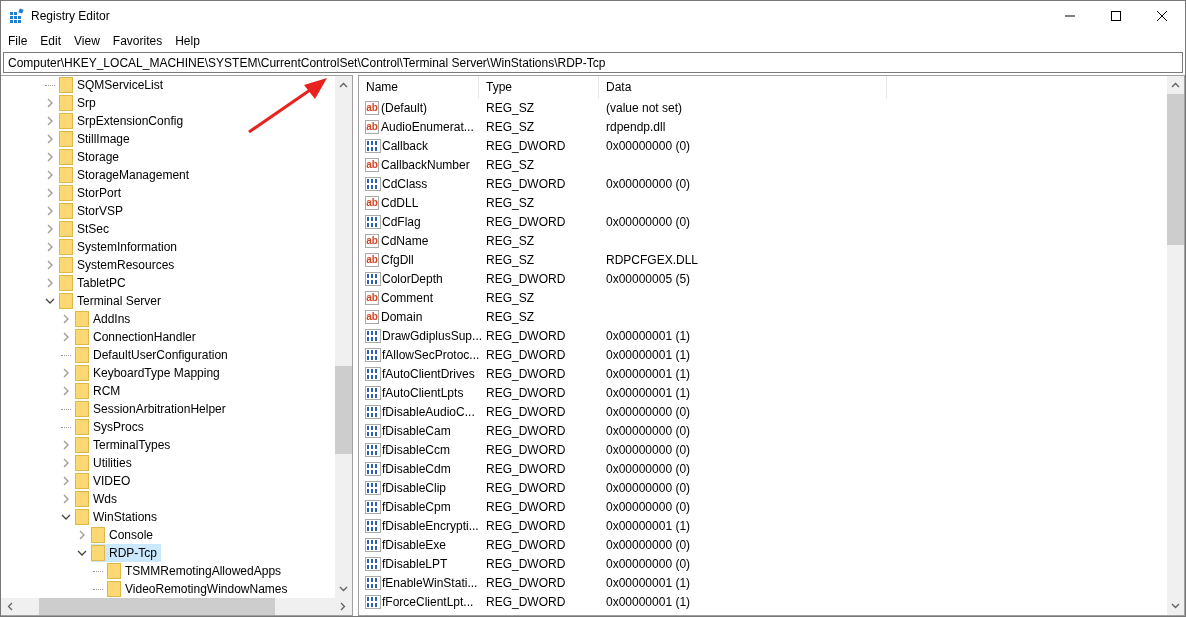 The height and width of the screenshot is (617, 1186). What do you see at coordinates (86, 41) in the screenshot?
I see `menu-item: View` at bounding box center [86, 41].